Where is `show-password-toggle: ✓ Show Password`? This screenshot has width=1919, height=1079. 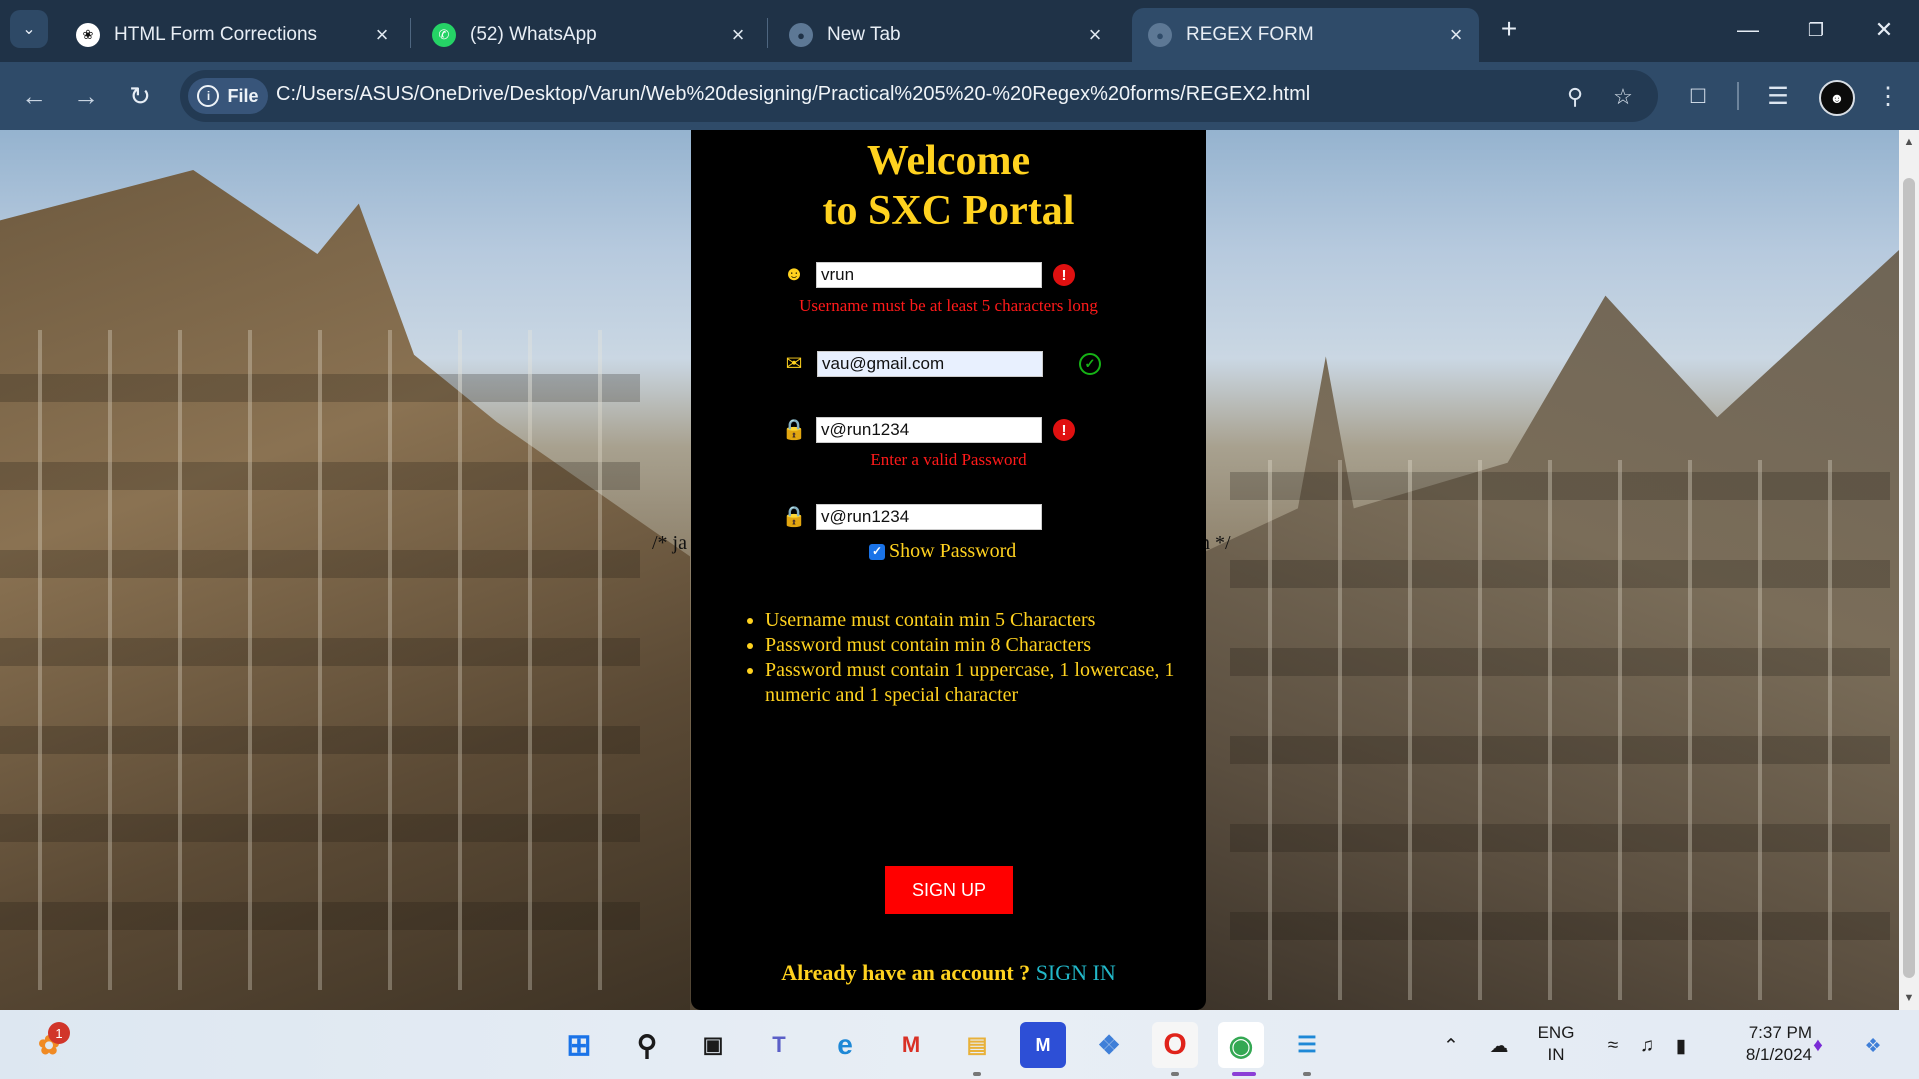 show-password-toggle: ✓ Show Password is located at coordinates (942, 551).